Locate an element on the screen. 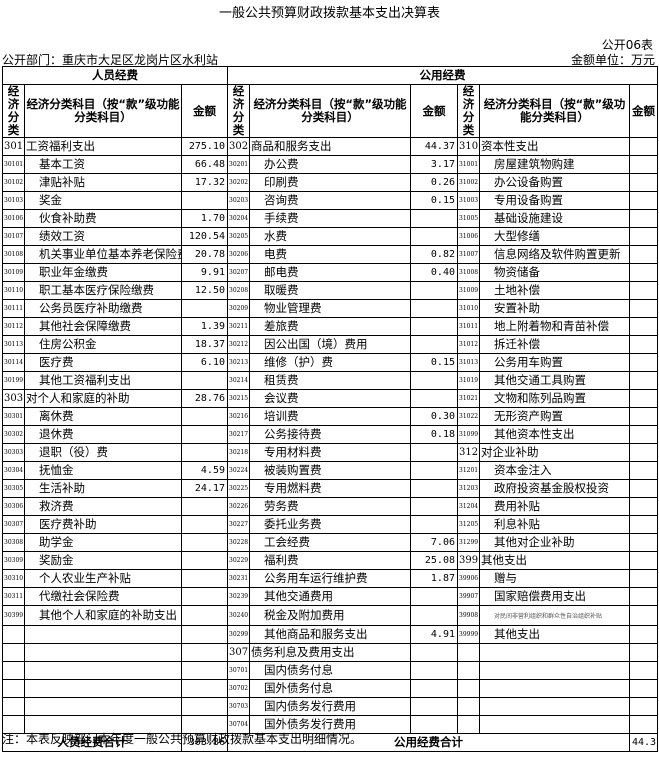  name-cell: 培训费 is located at coordinates (330, 416).